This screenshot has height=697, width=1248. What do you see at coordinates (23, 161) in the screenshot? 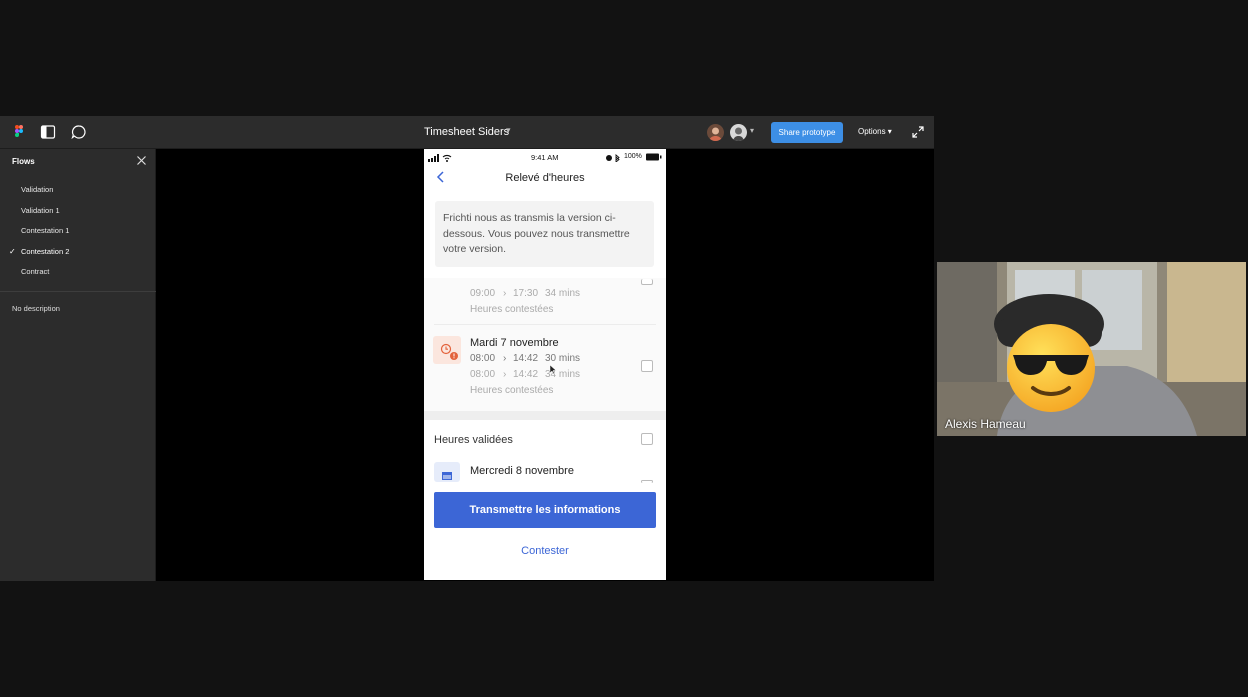
I see `flows-title: Flows` at bounding box center [23, 161].